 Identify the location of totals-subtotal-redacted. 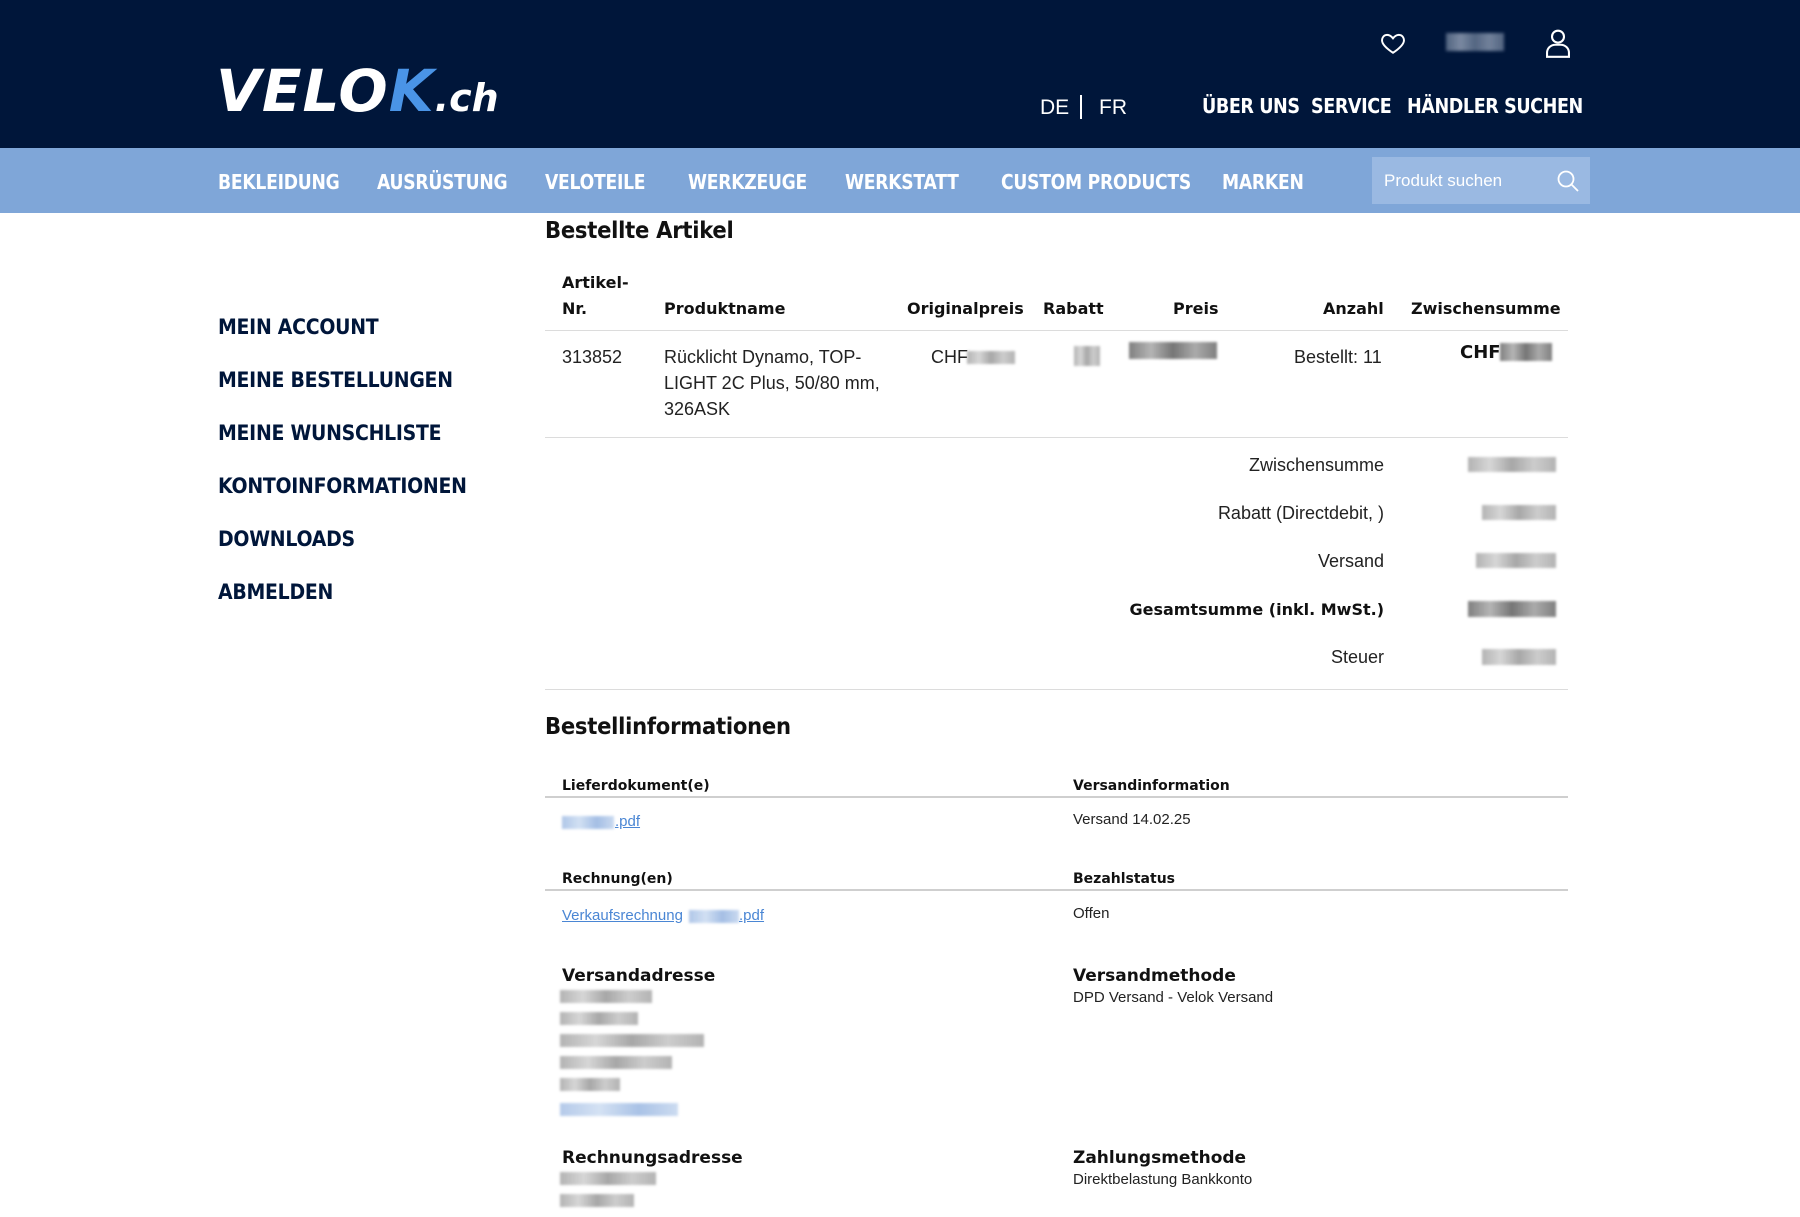
(1512, 464).